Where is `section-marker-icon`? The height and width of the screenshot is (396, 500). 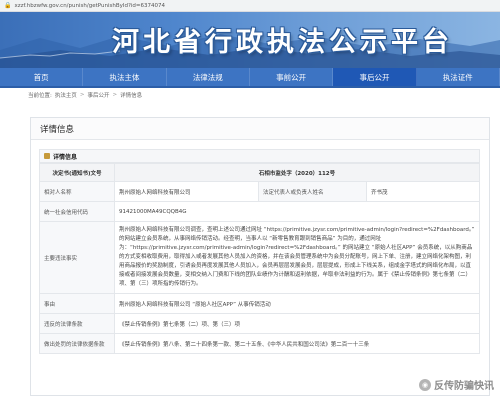
section-marker-icon is located at coordinates (47, 156).